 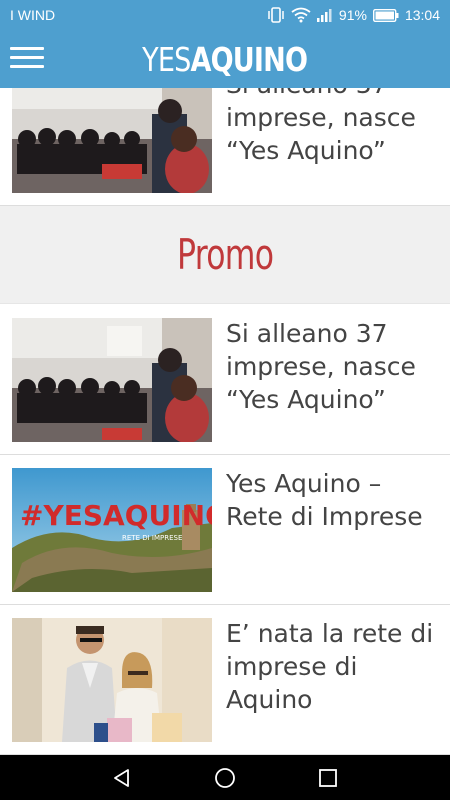 I want to click on signal-icon, so click(x=324, y=15).